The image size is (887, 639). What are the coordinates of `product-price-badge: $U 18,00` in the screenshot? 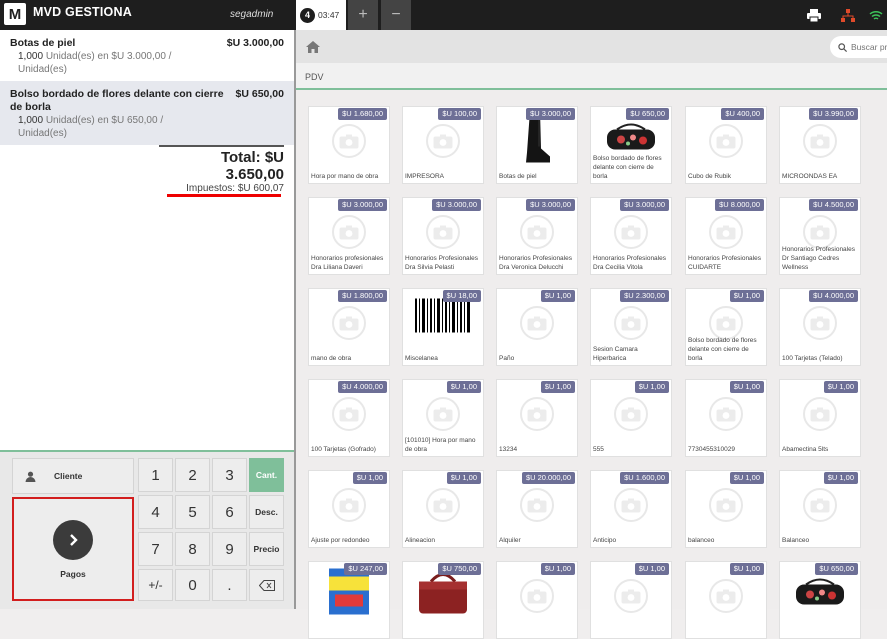 It's located at (461, 296).